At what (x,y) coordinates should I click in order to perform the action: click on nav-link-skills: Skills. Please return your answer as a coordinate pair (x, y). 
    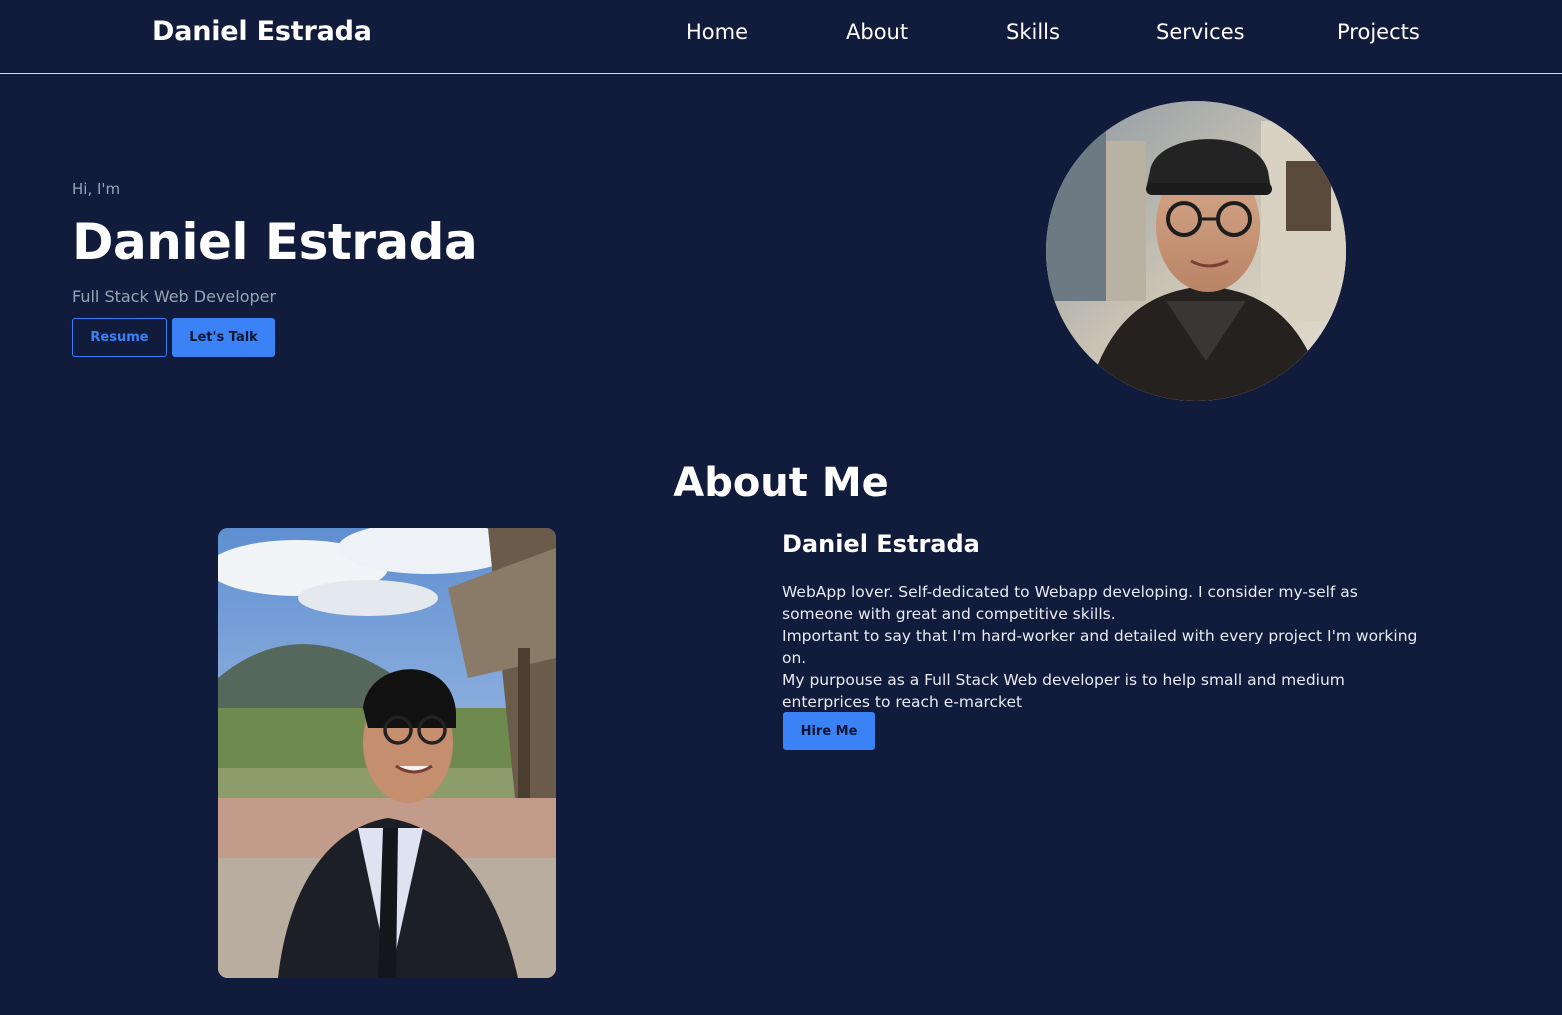
    Looking at the image, I should click on (1033, 32).